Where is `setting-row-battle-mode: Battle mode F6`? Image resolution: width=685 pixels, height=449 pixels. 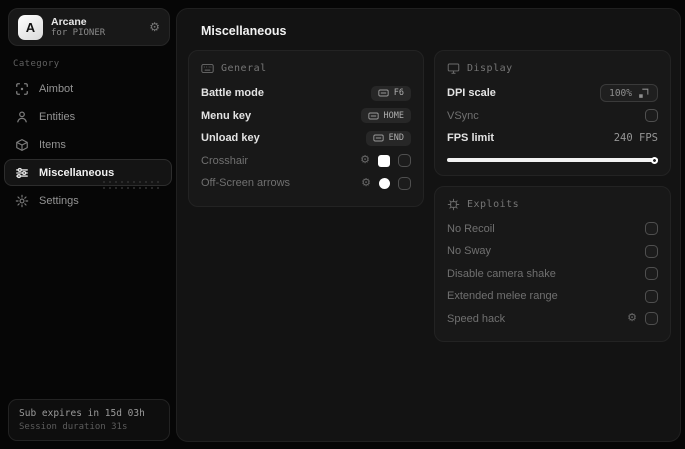
setting-row-battle-mode: Battle mode F6 is located at coordinates (306, 93).